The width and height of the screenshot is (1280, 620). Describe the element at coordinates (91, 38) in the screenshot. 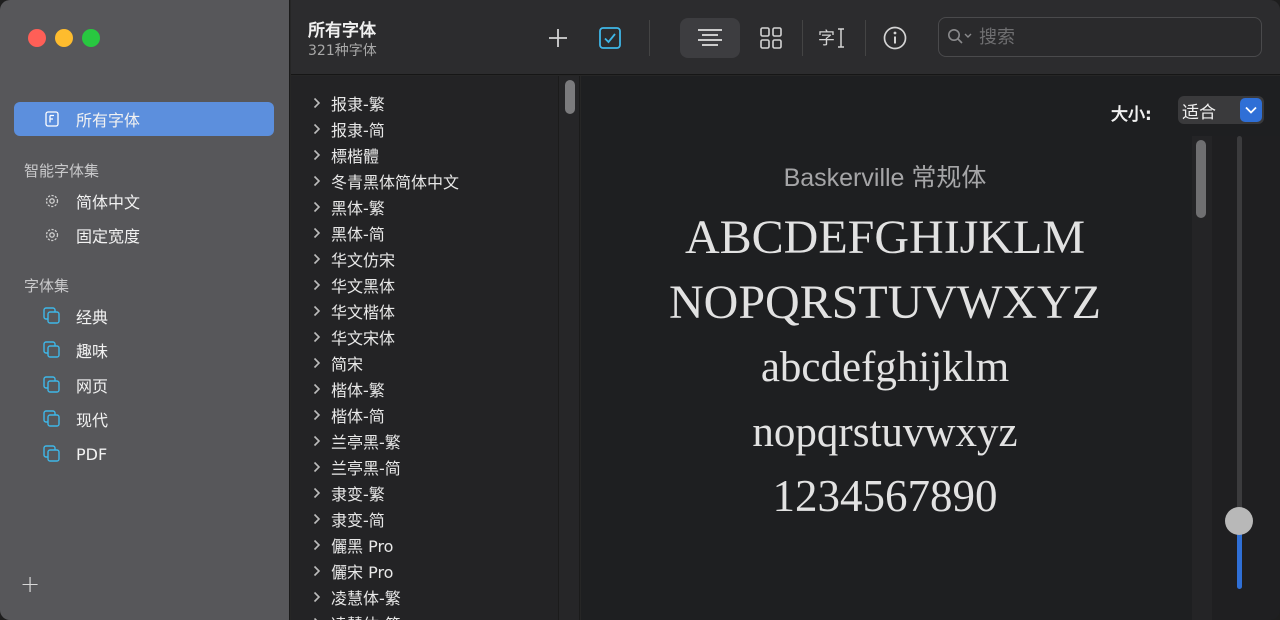

I see `zoom-window-button` at that location.